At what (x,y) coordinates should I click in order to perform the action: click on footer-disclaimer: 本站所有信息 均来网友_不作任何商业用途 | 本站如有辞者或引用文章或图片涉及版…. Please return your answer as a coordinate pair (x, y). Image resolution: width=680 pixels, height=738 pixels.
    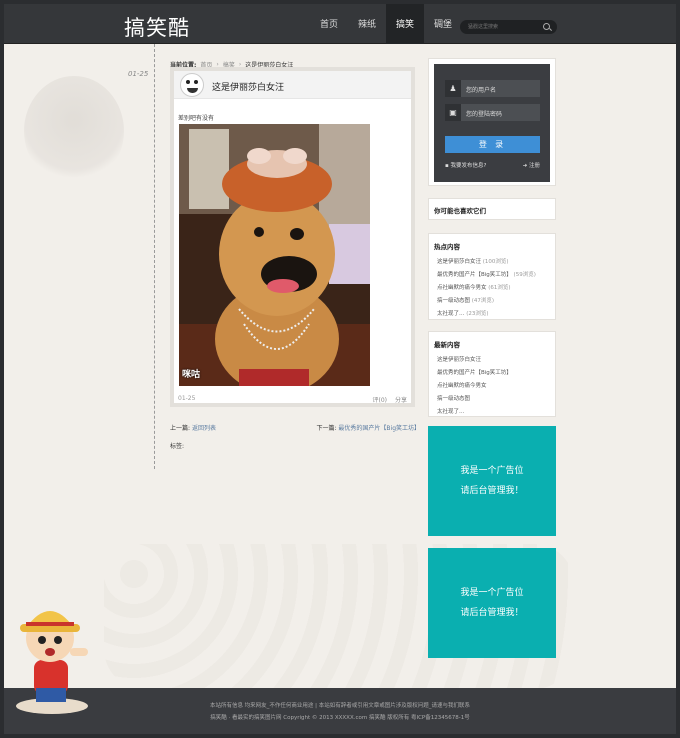
    Looking at the image, I should click on (340, 706).